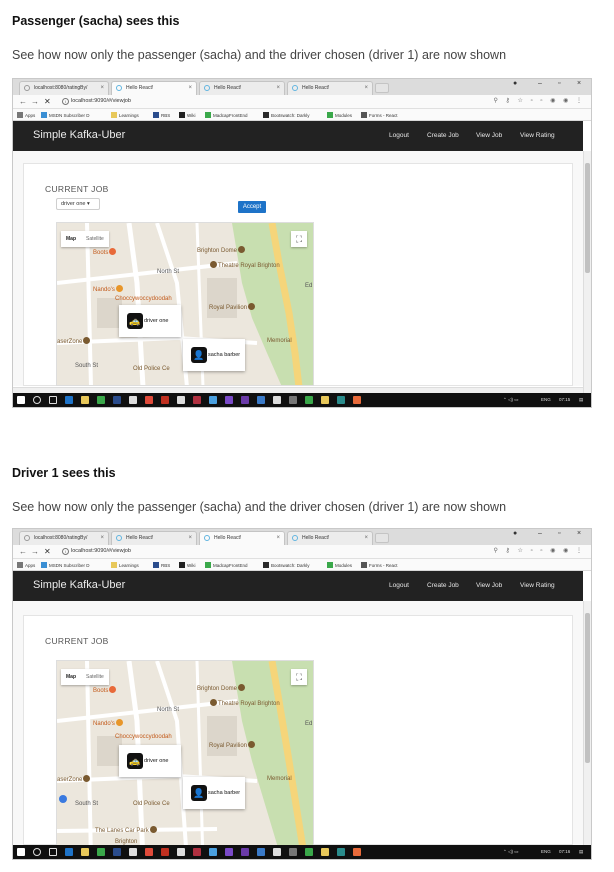  I want to click on language-indicator: ENG, so click(546, 399).